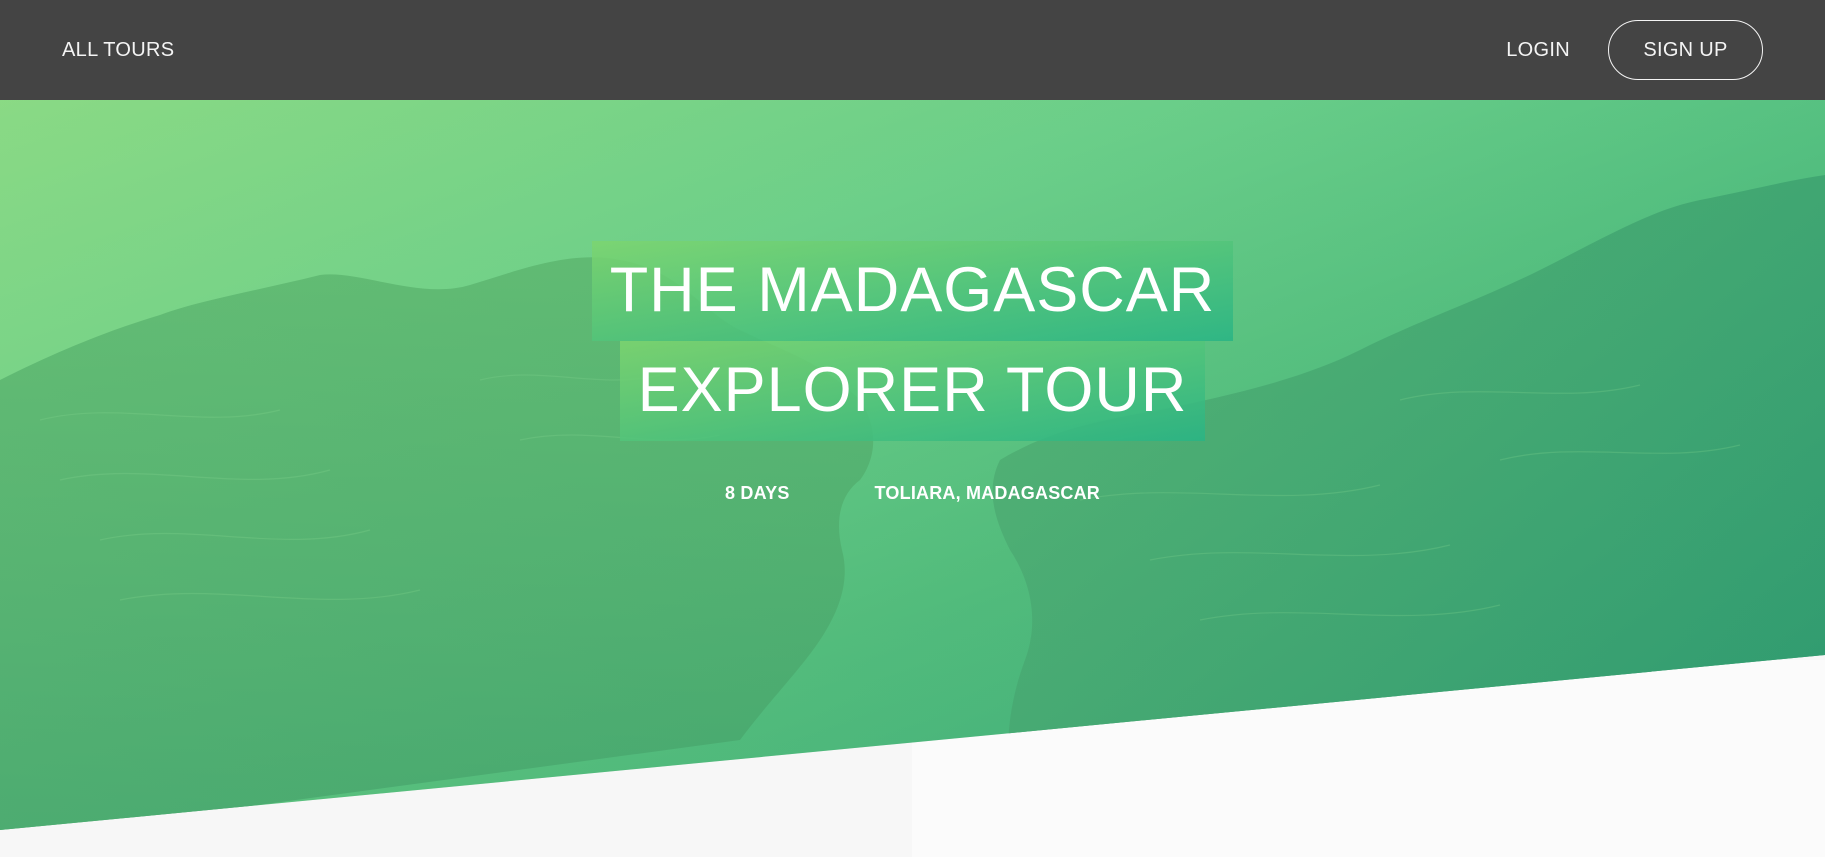 The height and width of the screenshot is (857, 1825). I want to click on tour-title-line-1: THE MADAGASCAR, so click(912, 291).